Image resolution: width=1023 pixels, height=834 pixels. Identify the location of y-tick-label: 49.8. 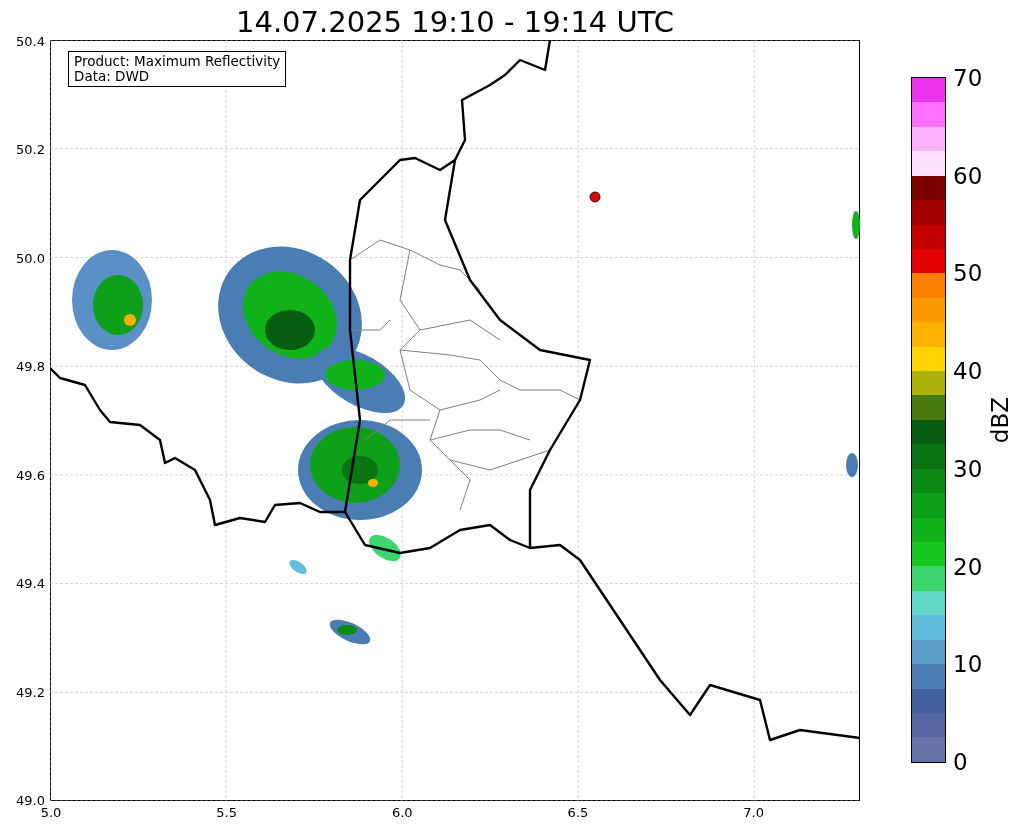
(30, 366).